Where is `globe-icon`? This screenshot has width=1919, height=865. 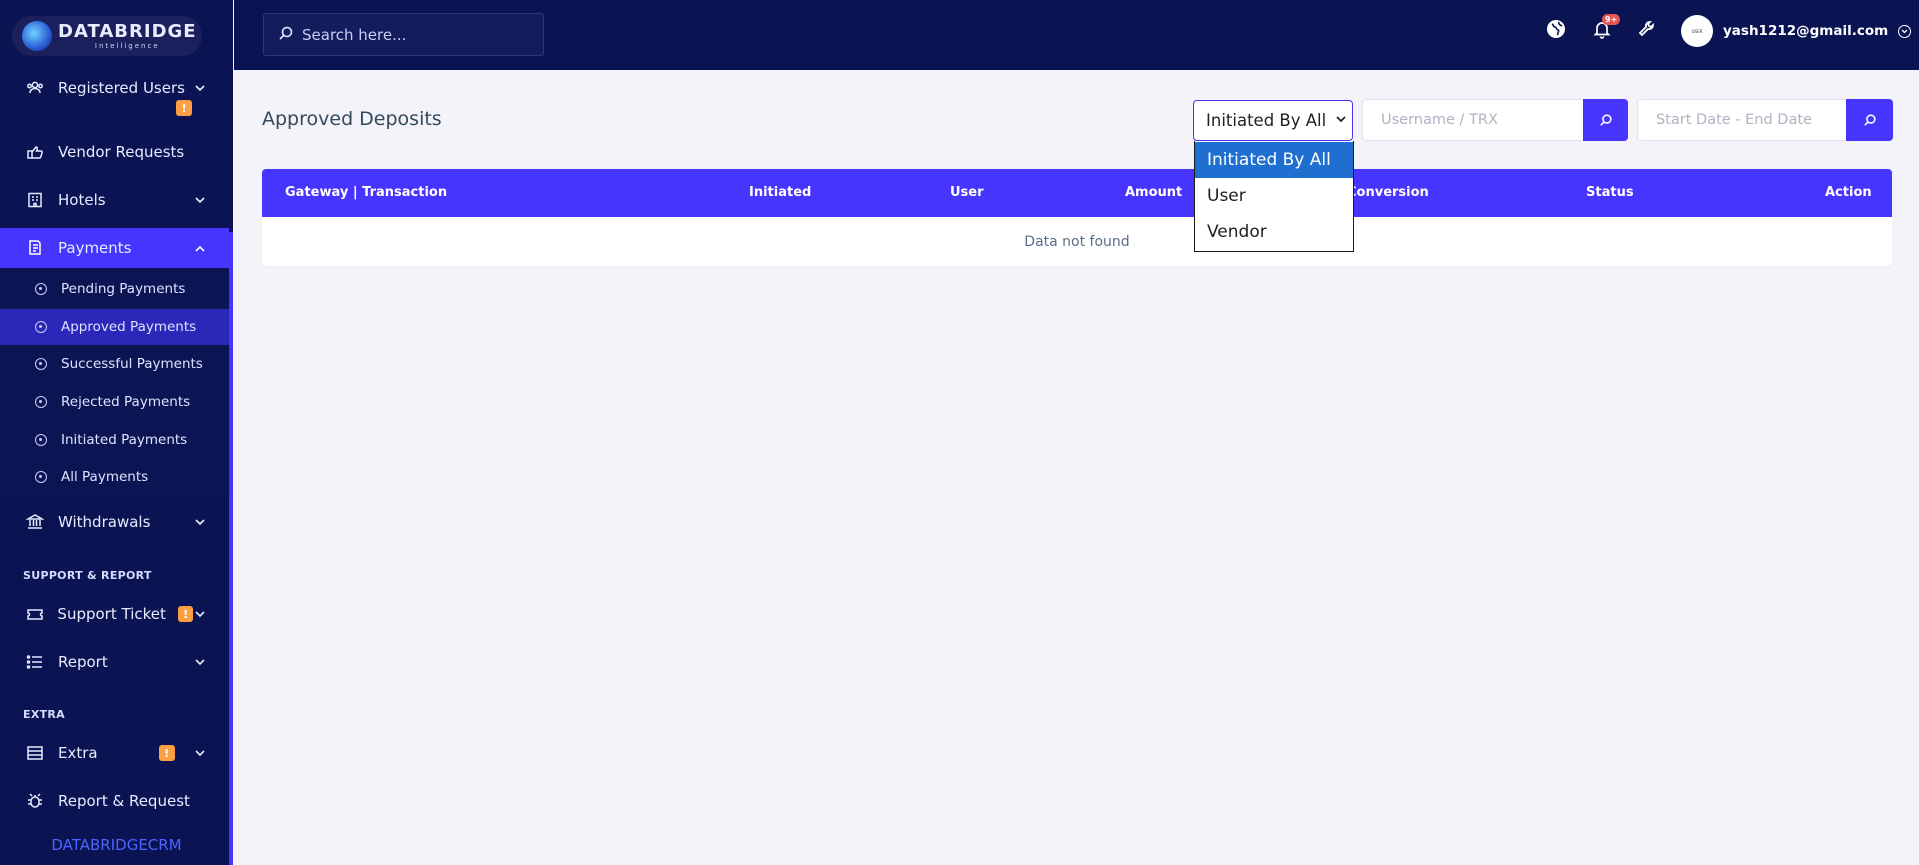 globe-icon is located at coordinates (1556, 29).